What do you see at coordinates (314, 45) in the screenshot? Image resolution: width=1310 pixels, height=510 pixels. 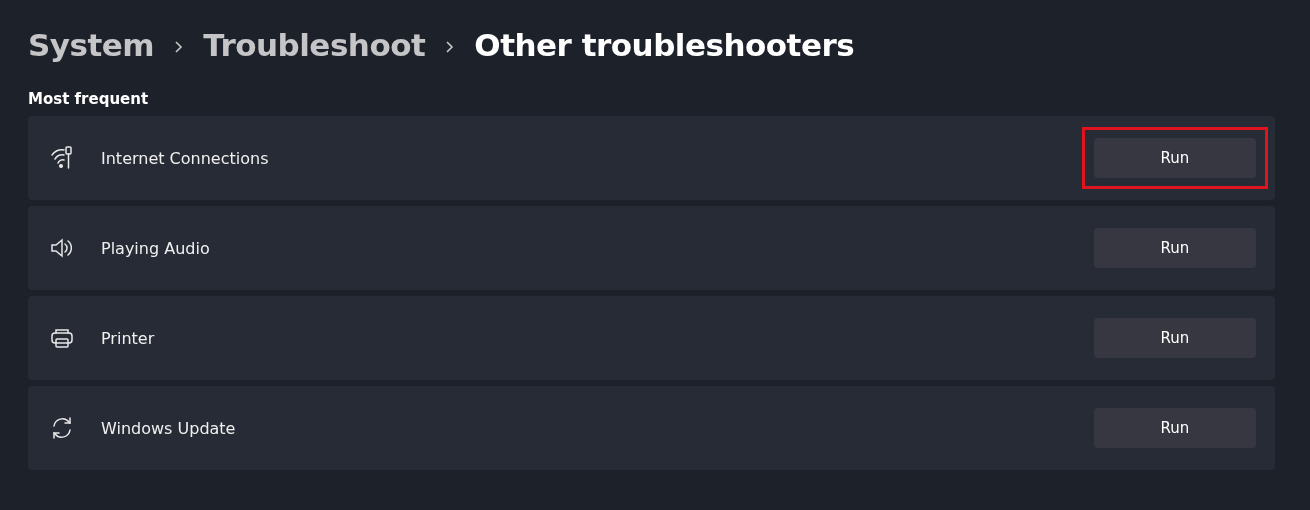 I see `breadcrumb-link: Troubleshoot` at bounding box center [314, 45].